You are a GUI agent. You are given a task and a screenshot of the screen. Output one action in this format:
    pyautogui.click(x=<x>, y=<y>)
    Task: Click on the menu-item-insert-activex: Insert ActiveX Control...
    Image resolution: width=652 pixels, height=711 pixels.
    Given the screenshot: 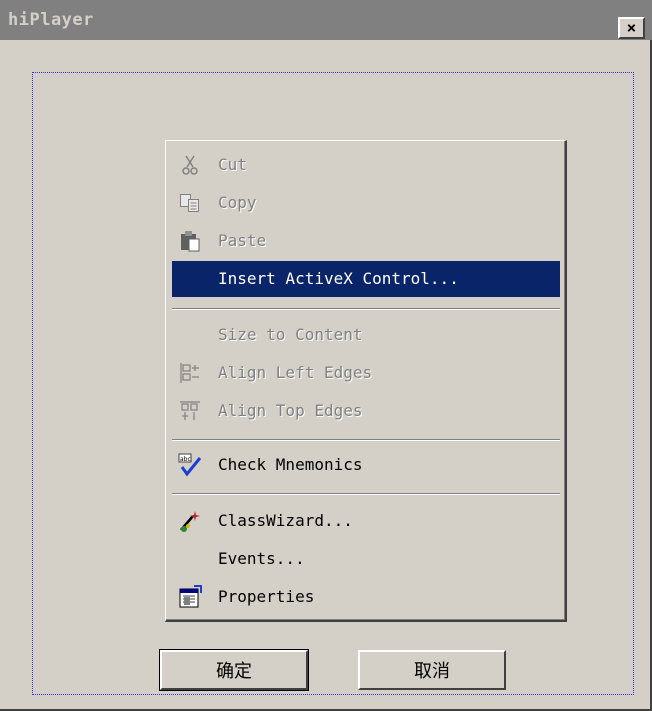 What is the action you would take?
    pyautogui.click(x=366, y=279)
    